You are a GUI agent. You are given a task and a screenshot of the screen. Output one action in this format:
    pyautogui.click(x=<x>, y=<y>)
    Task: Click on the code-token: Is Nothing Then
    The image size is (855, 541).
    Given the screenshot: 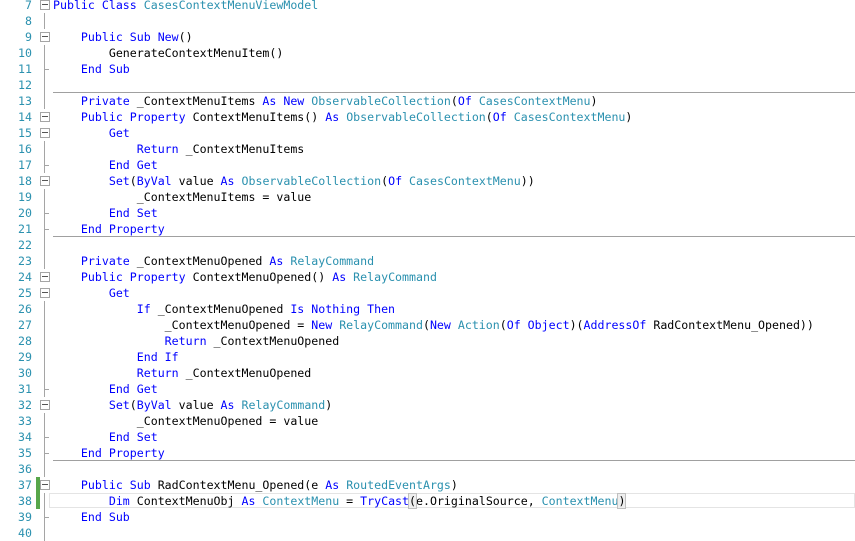 What is the action you would take?
    pyautogui.click(x=343, y=309)
    